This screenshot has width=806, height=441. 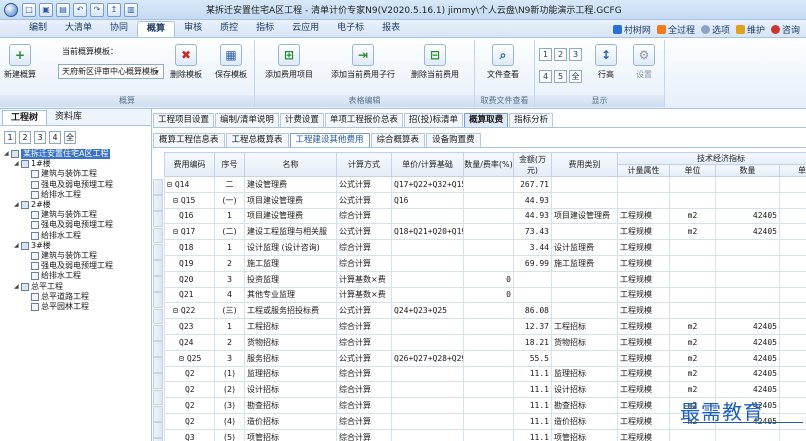 I want to click on tab-sub-4: 设备购置费, so click(x=453, y=140).